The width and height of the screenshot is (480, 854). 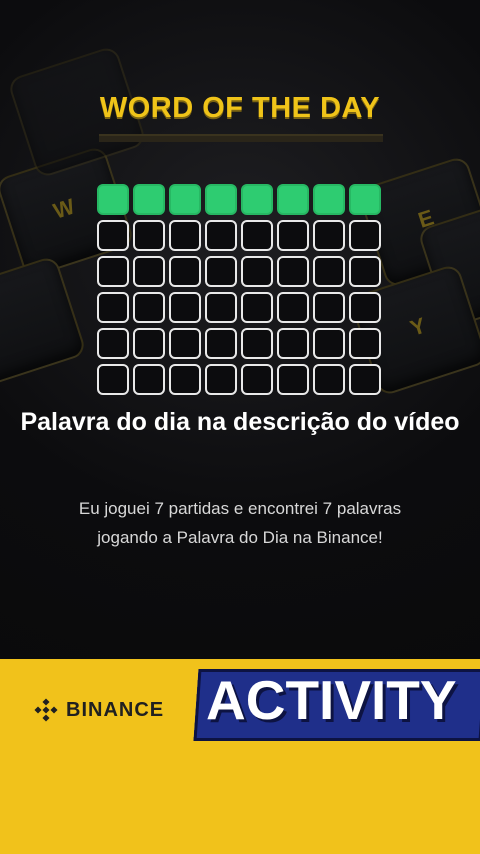 I want to click on word-grid, so click(x=241, y=289).